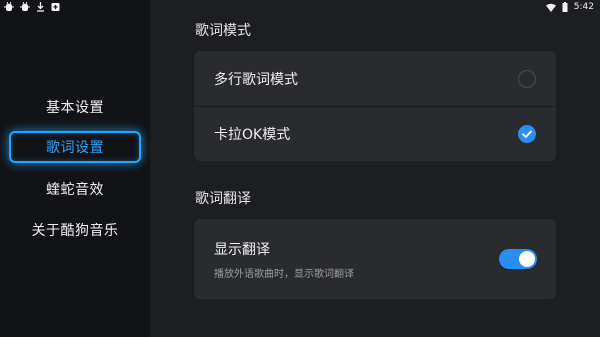 The width and height of the screenshot is (600, 337). I want to click on sidebar-item-lyrics-settings: 歌词设置, so click(75, 147).